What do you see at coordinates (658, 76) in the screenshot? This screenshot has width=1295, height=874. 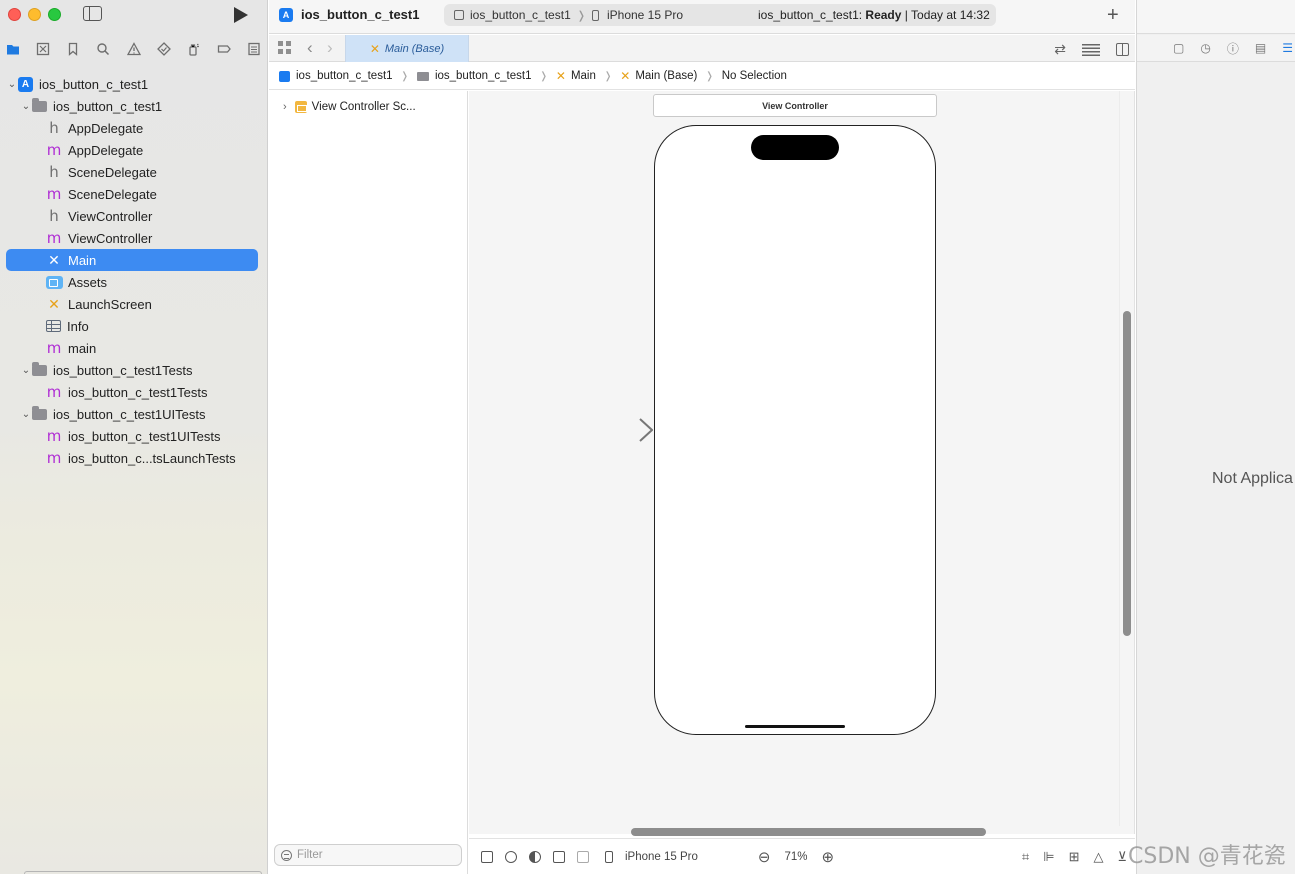 I see `jumpbar-localization: ✕ Main (Base)` at bounding box center [658, 76].